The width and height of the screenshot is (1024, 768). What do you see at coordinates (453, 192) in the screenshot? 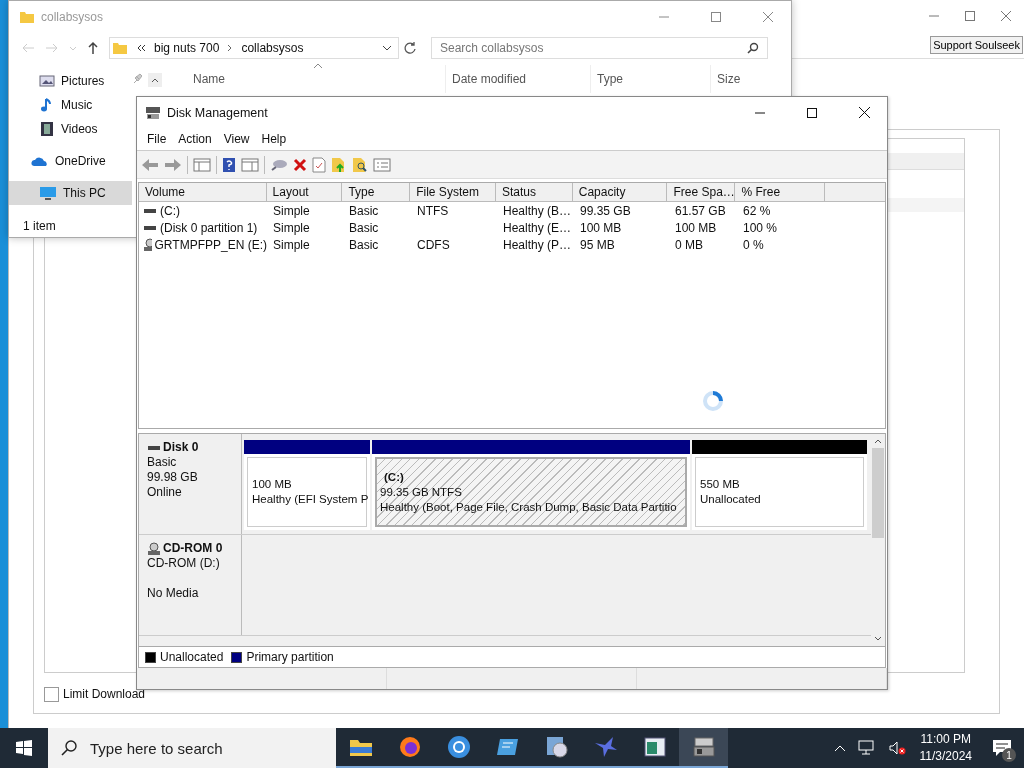
I see `column-header: File System` at bounding box center [453, 192].